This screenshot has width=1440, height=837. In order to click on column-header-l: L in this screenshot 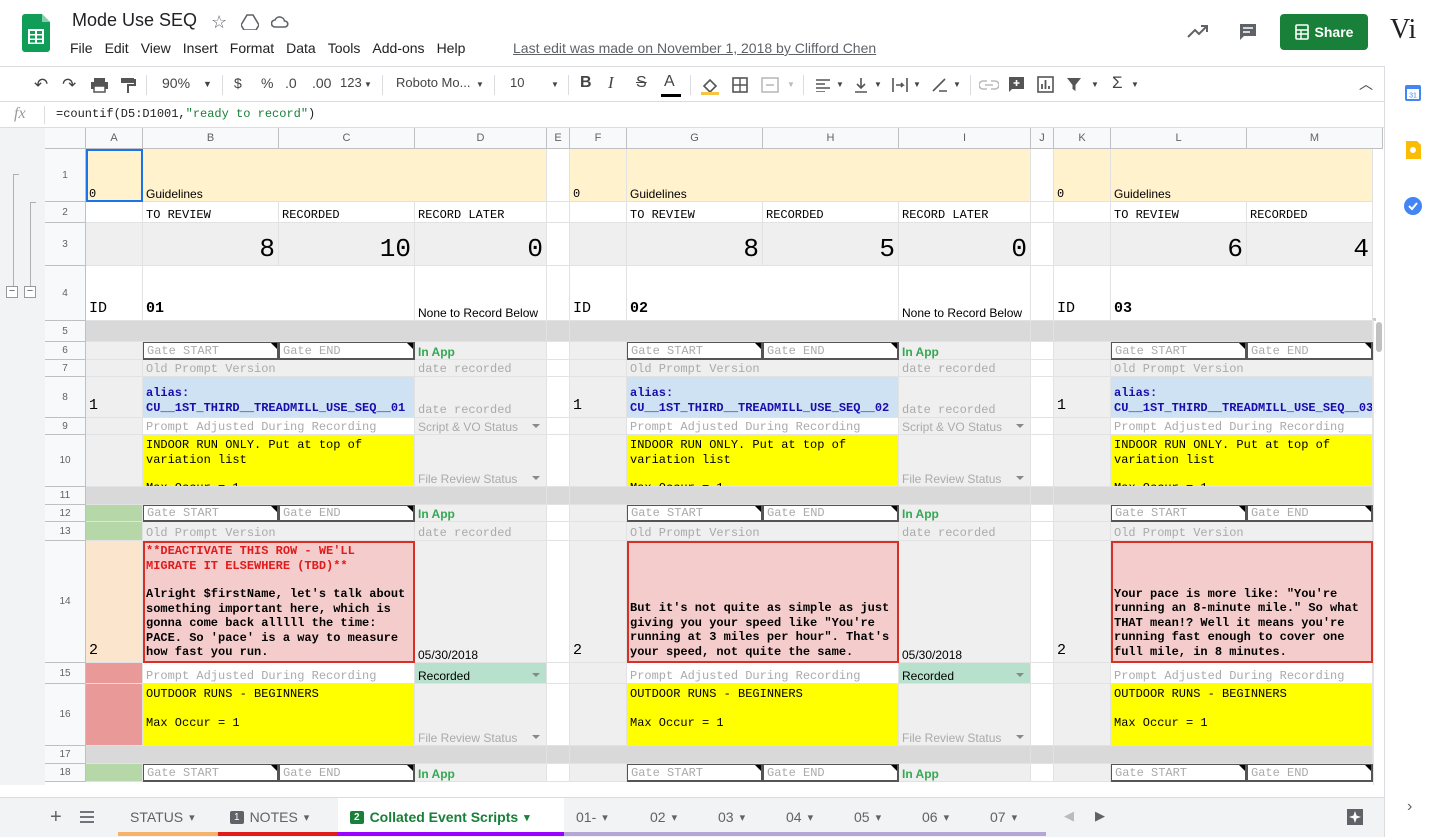, I will do `click(1179, 138)`.